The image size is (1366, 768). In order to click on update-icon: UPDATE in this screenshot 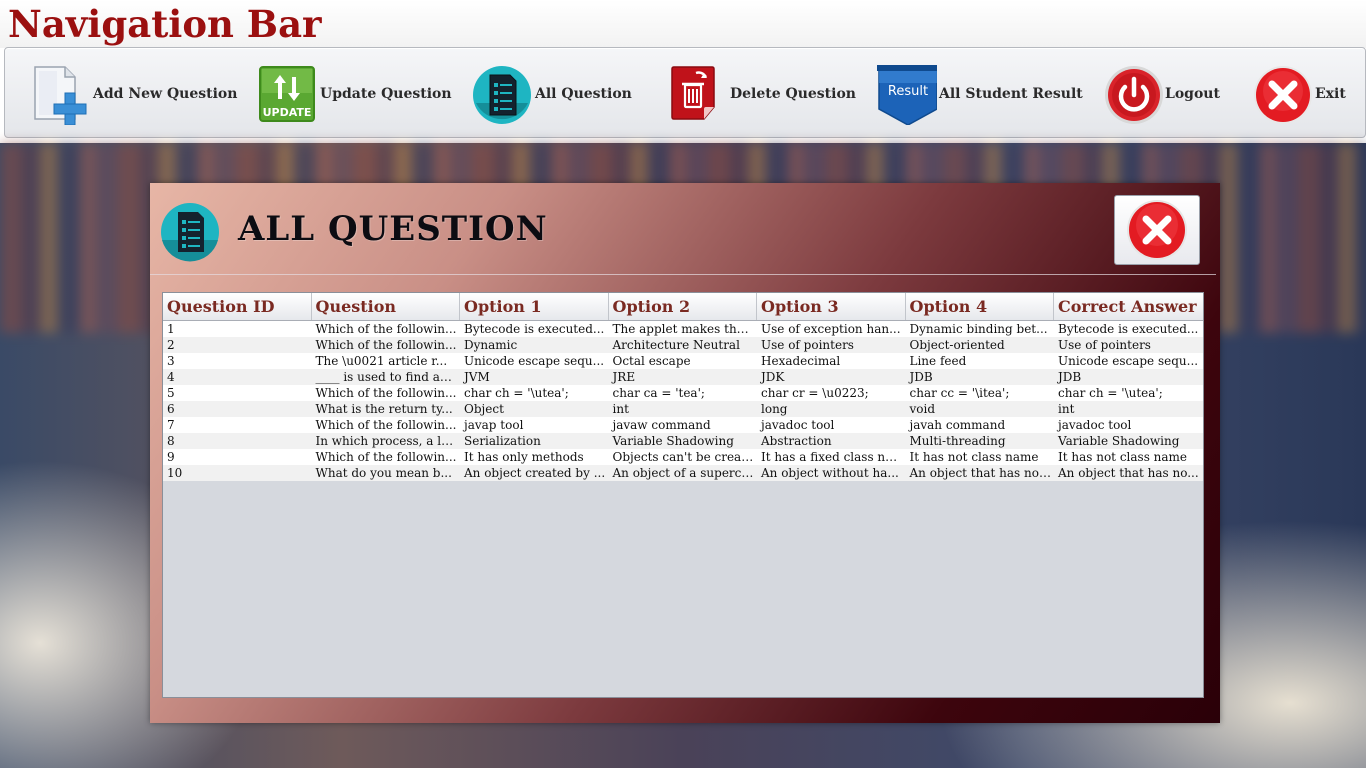, I will do `click(288, 94)`.